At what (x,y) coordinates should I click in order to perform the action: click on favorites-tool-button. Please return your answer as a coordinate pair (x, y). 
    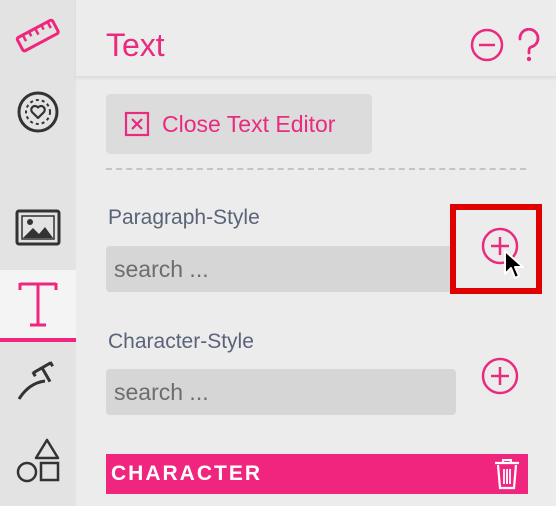
    Looking at the image, I should click on (38, 112).